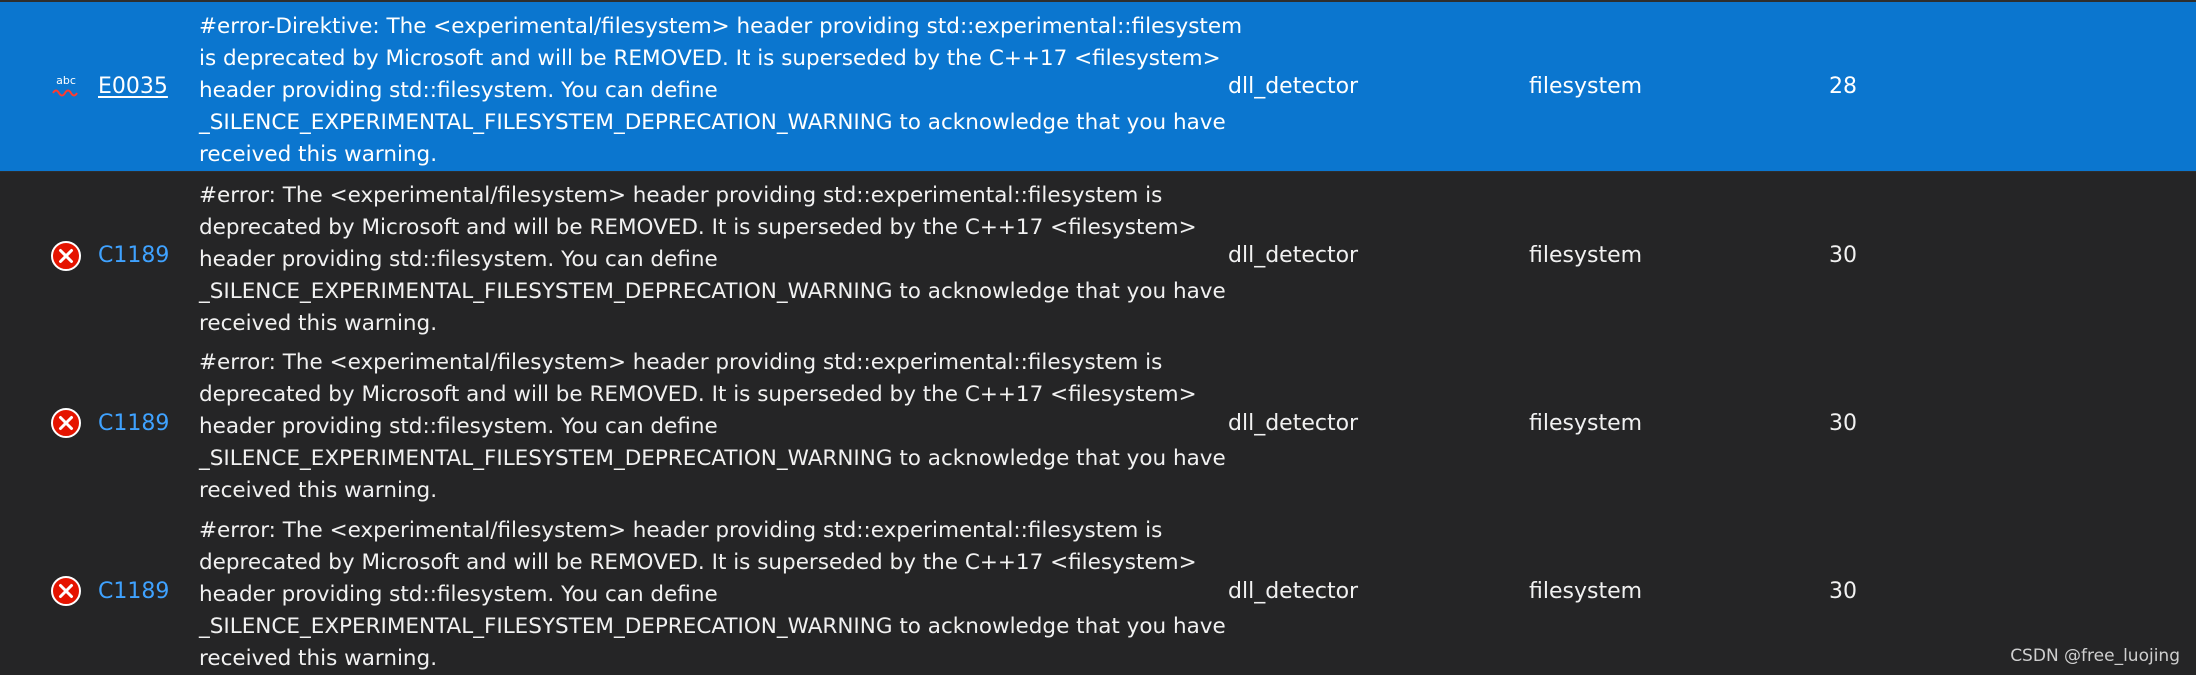 The width and height of the screenshot is (2196, 675). Describe the element at coordinates (133, 86) in the screenshot. I see `error-code-link: E0035` at that location.